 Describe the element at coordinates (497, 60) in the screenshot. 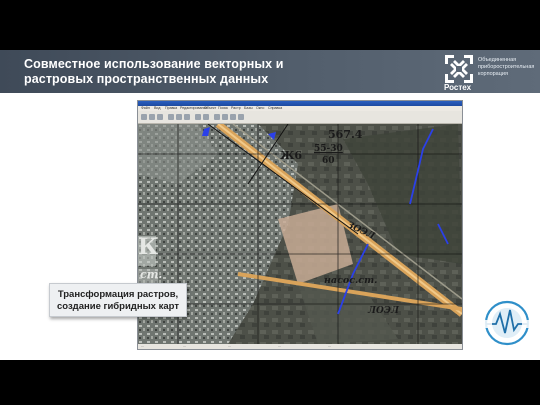

I see `corp-line: Объединенная` at that location.